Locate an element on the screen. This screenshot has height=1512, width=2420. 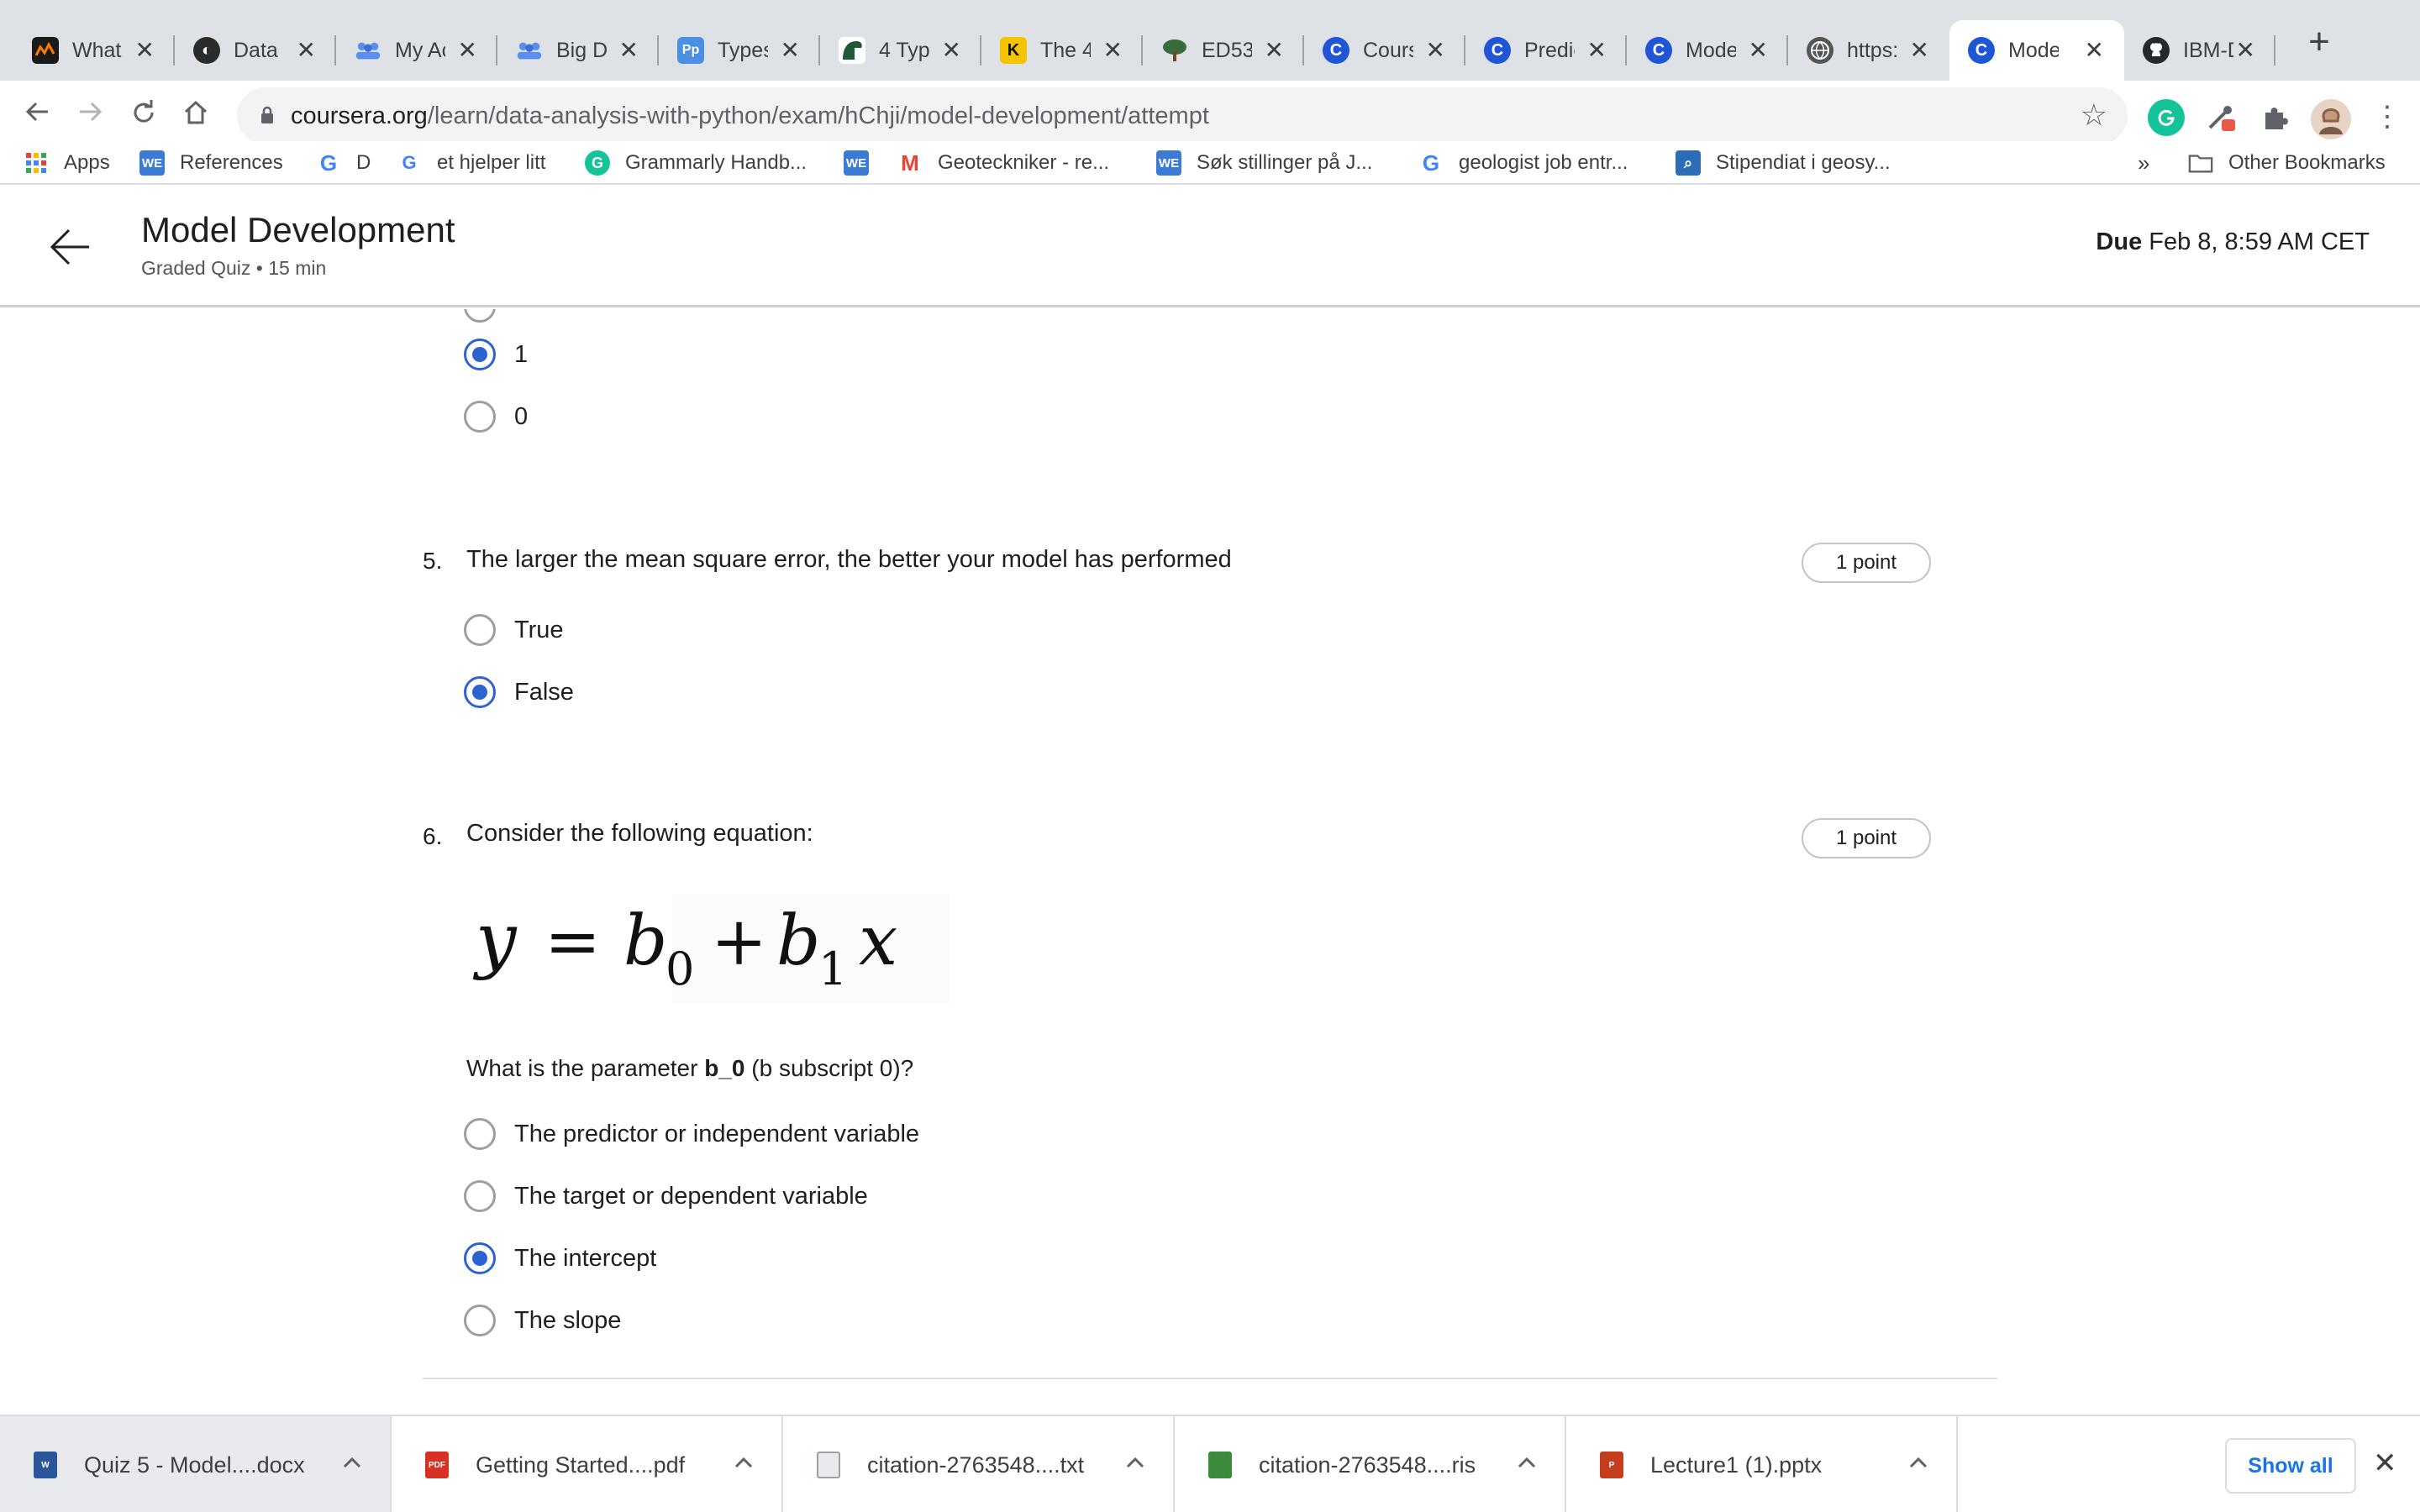
option-row: The target or dependent variable is located at coordinates (666, 1196).